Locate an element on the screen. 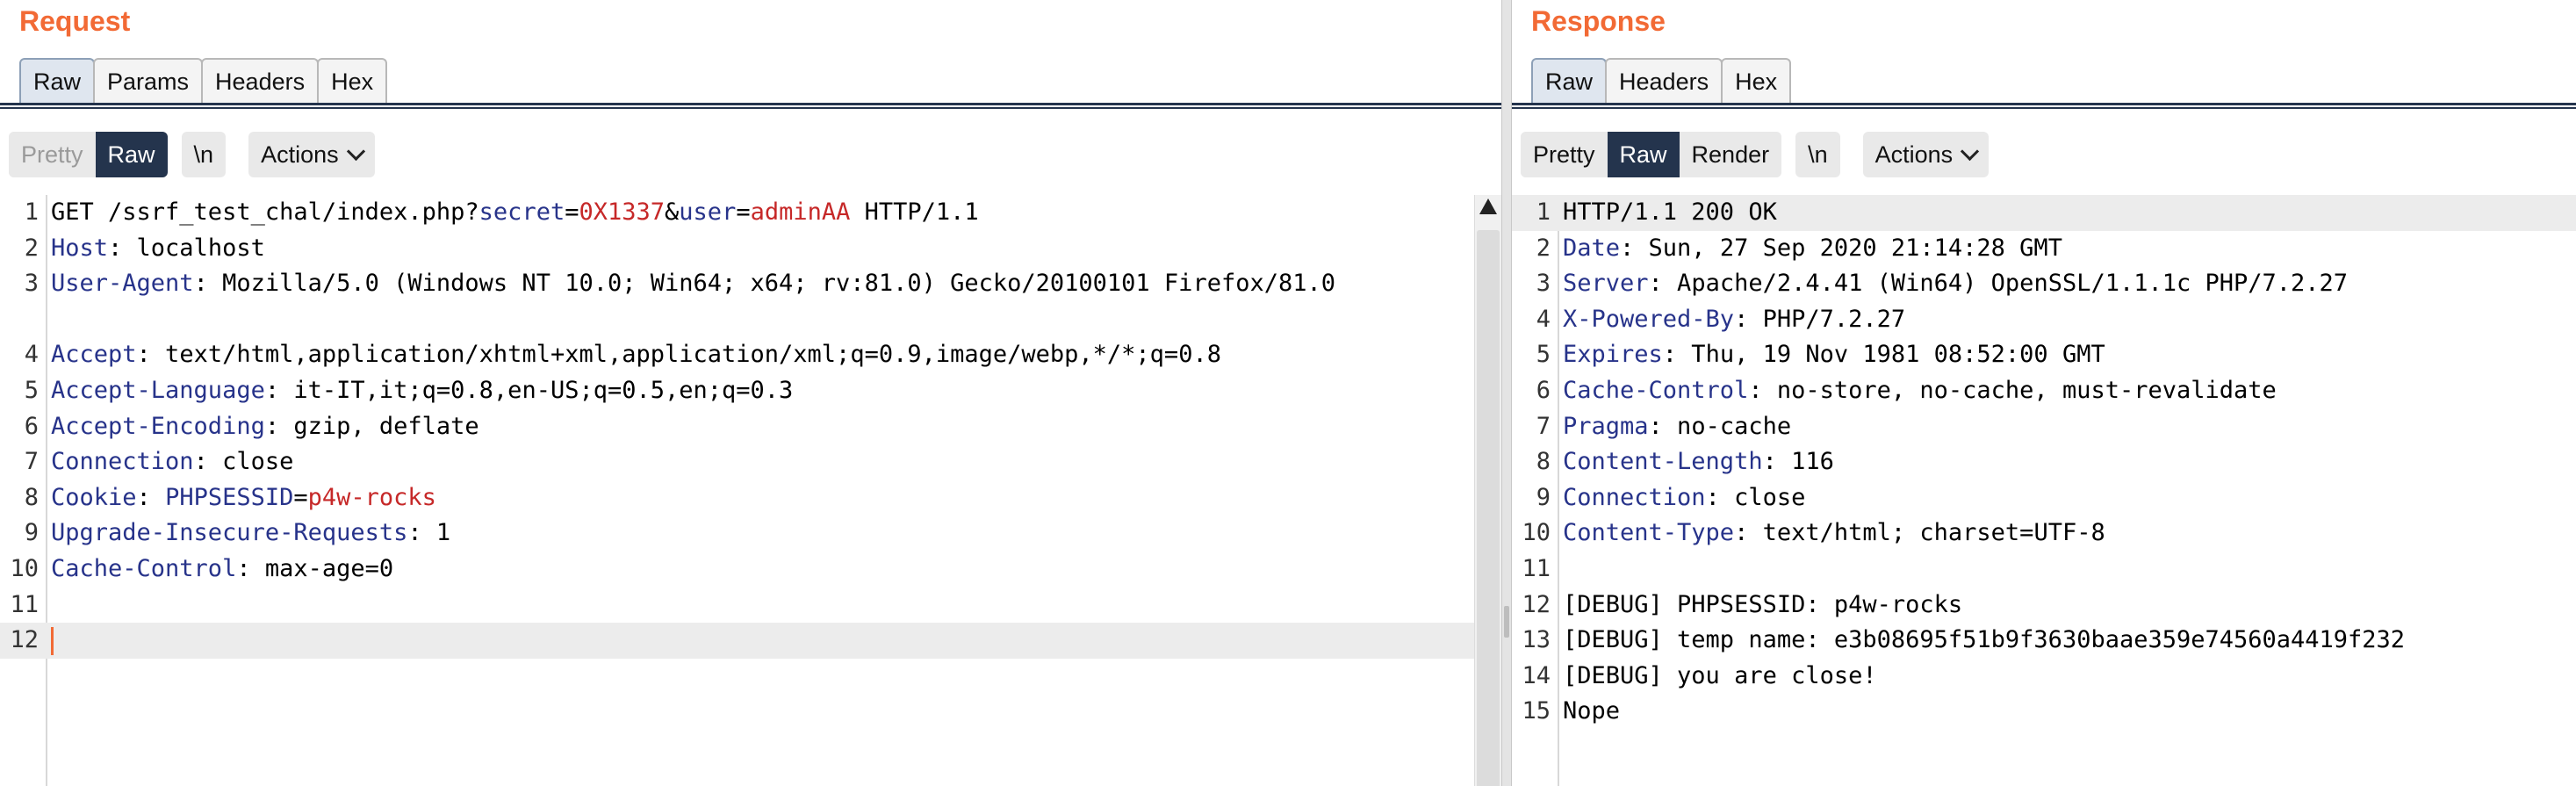  code-line: 10 Content-Type: text/html; charset=UTF-8 is located at coordinates (2044, 534).